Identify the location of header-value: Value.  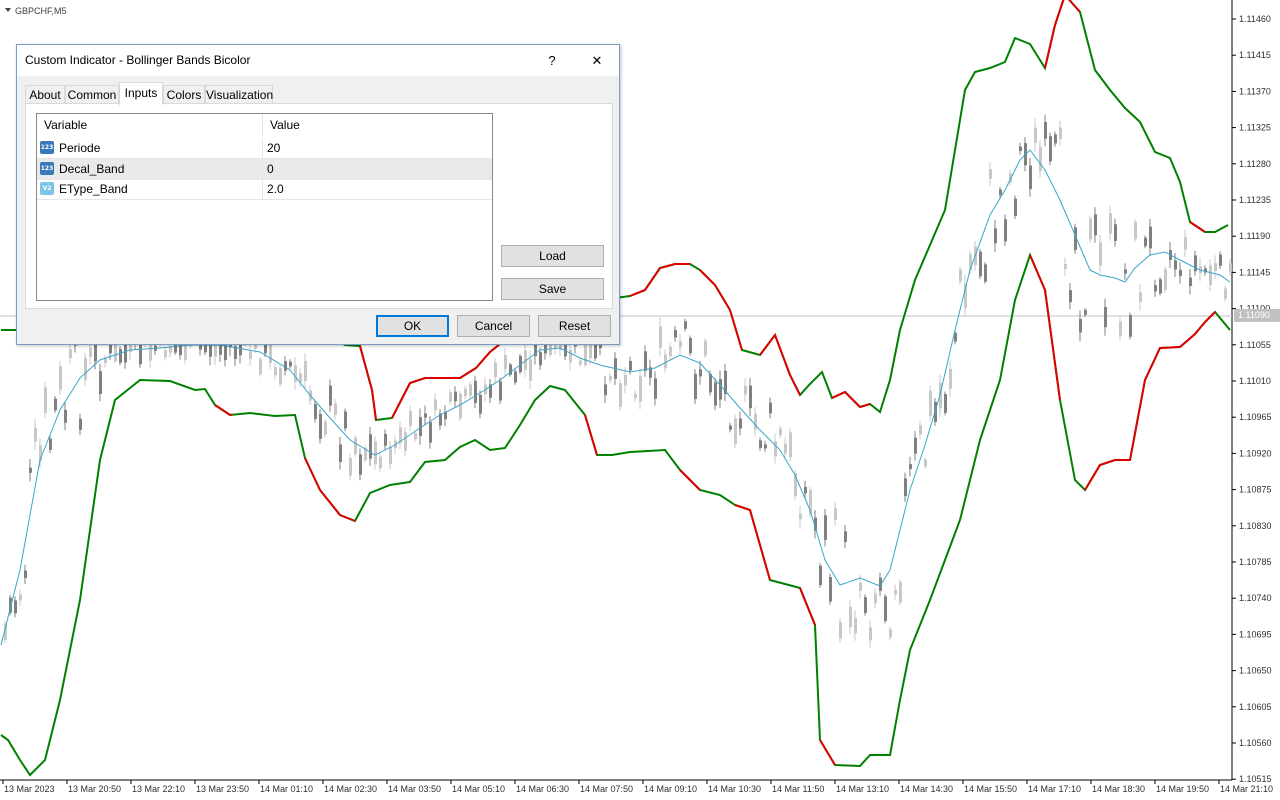
(285, 125).